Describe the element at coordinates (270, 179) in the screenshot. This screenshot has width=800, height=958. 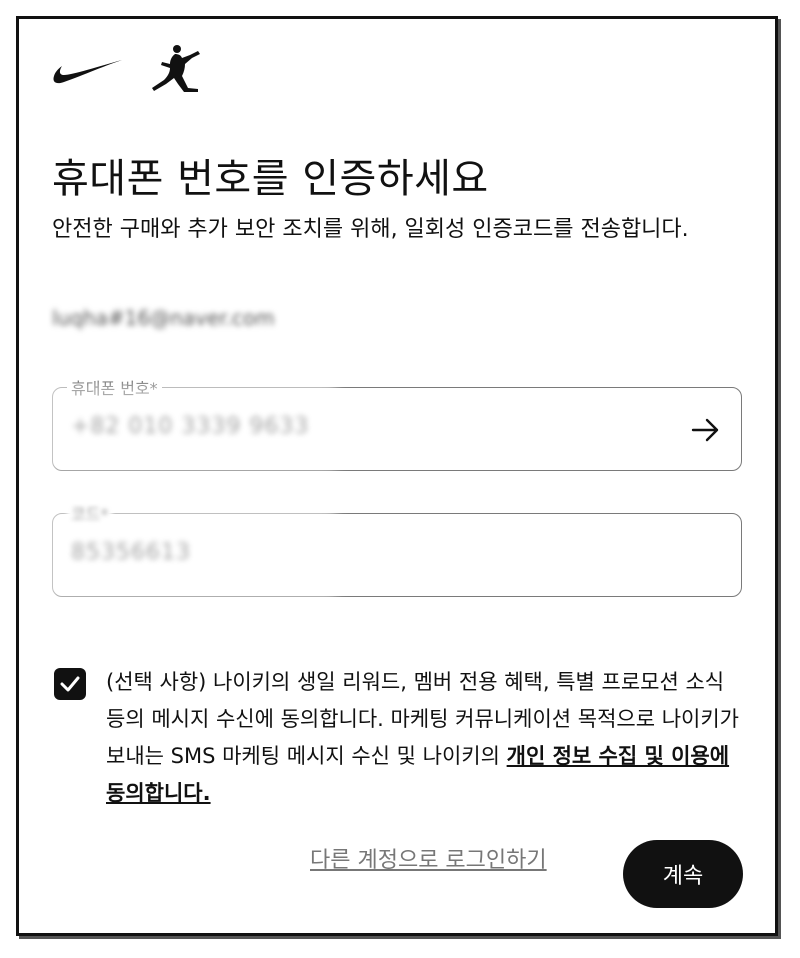
I see `page-title: 휴대폰 번호를 인증하세요` at that location.